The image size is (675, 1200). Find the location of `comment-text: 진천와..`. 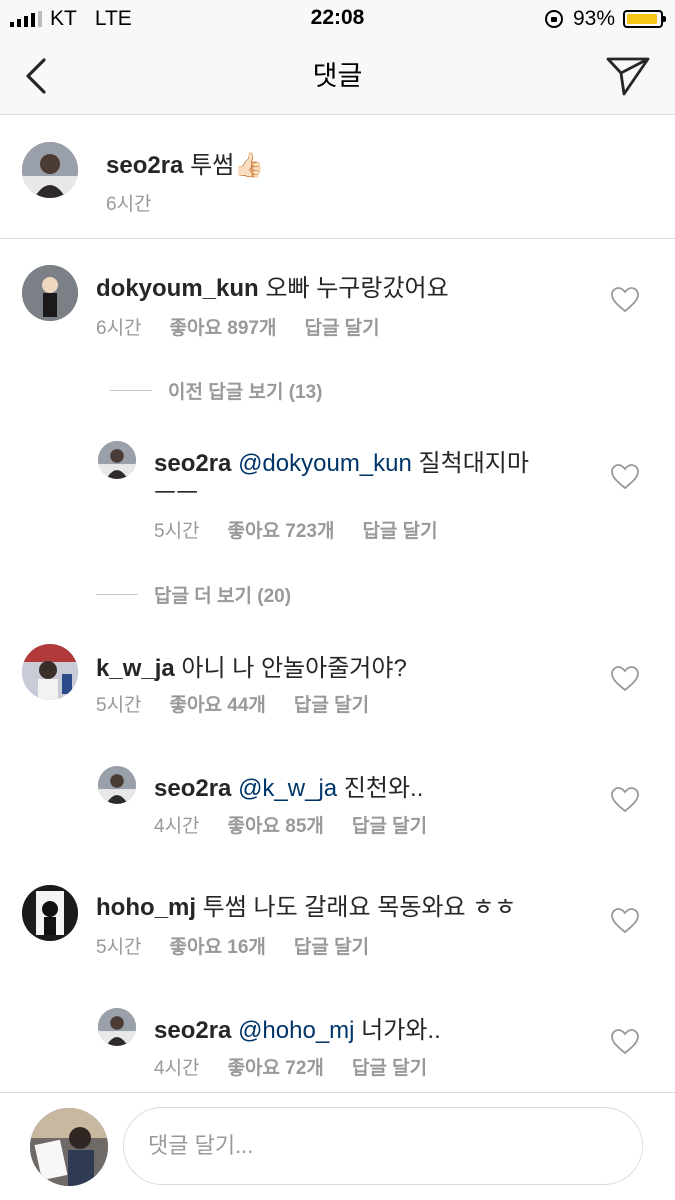

comment-text: 진천와.. is located at coordinates (383, 788).